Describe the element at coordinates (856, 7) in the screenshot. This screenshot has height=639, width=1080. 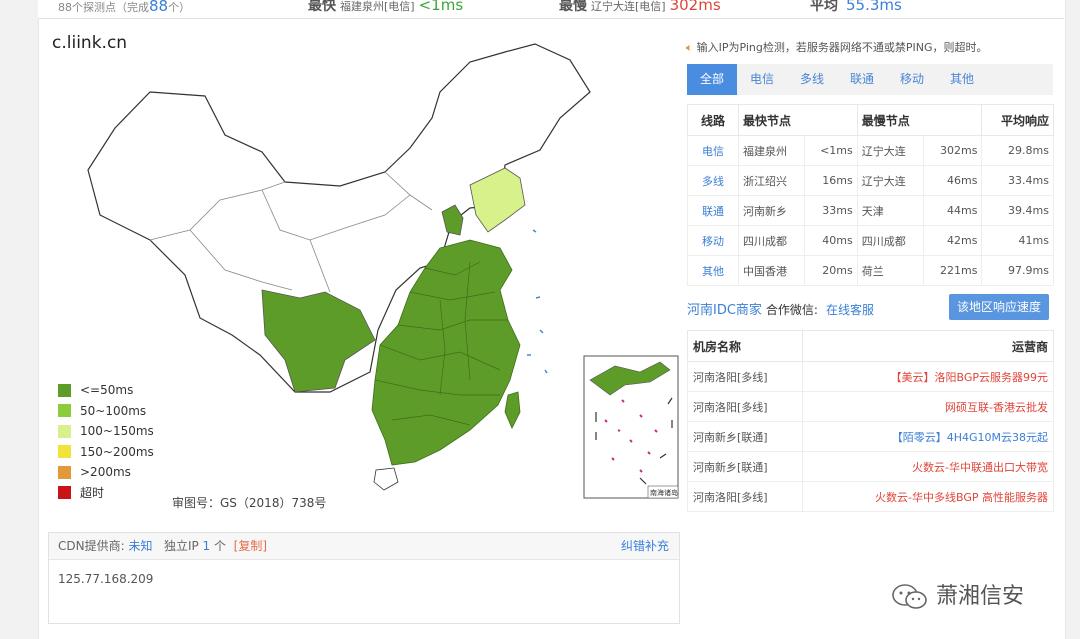
I see `average-stat: 平均 55.3ms` at that location.